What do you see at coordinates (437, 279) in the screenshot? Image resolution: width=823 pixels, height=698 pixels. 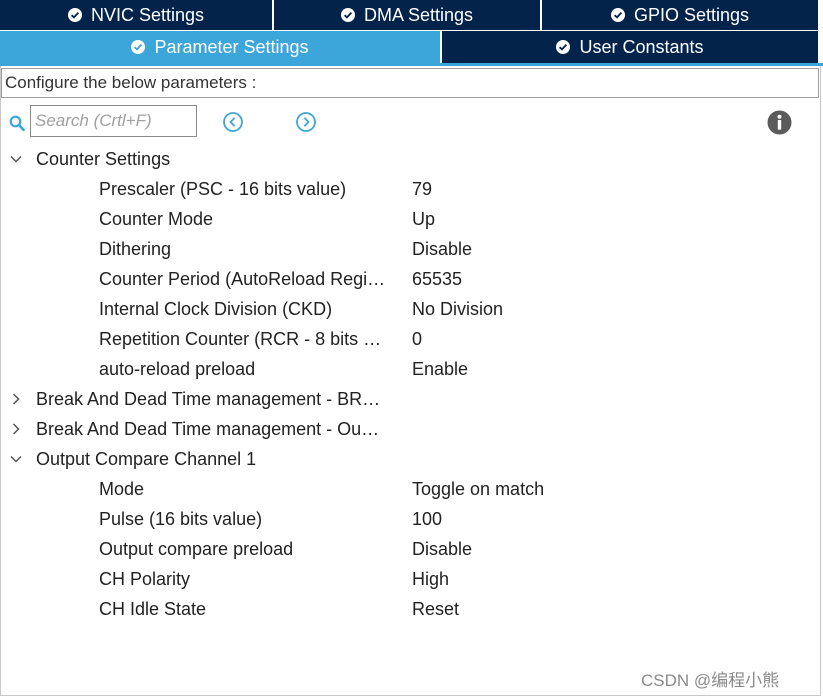 I see `param-value: 65535` at bounding box center [437, 279].